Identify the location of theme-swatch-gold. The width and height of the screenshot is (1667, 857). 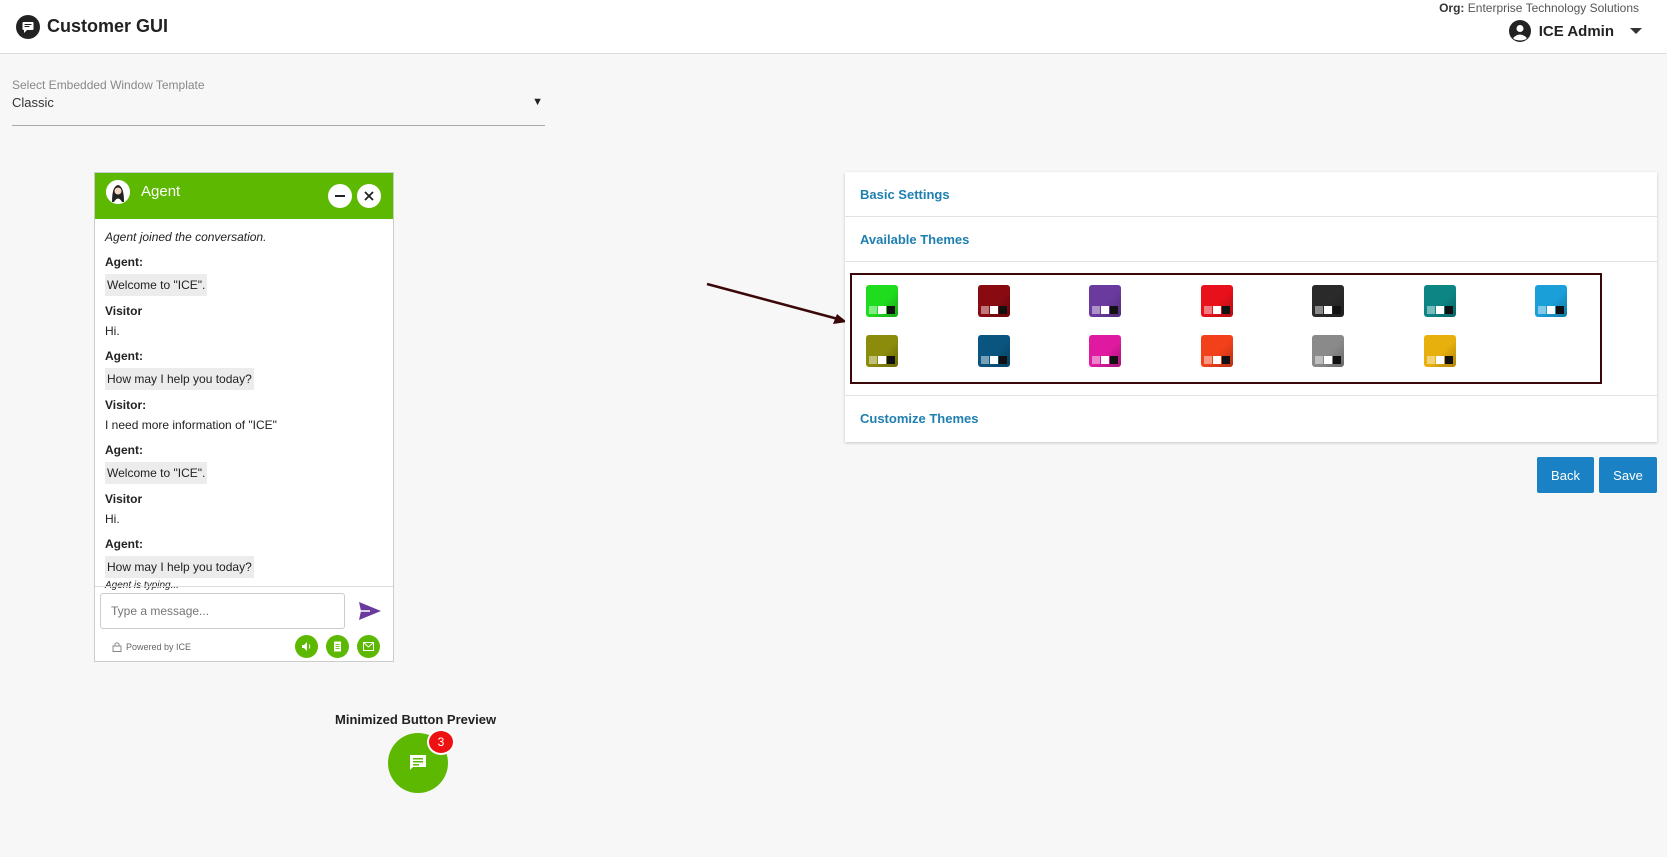
(1439, 351).